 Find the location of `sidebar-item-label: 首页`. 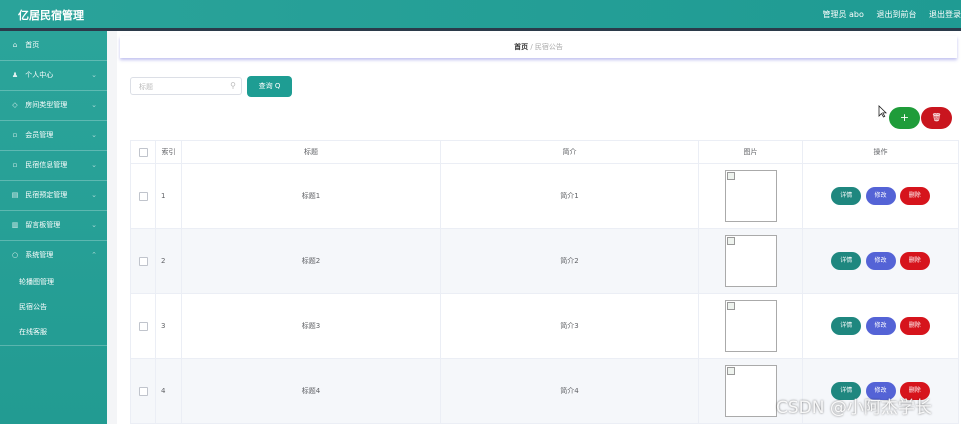

sidebar-item-label: 首页 is located at coordinates (32, 45).